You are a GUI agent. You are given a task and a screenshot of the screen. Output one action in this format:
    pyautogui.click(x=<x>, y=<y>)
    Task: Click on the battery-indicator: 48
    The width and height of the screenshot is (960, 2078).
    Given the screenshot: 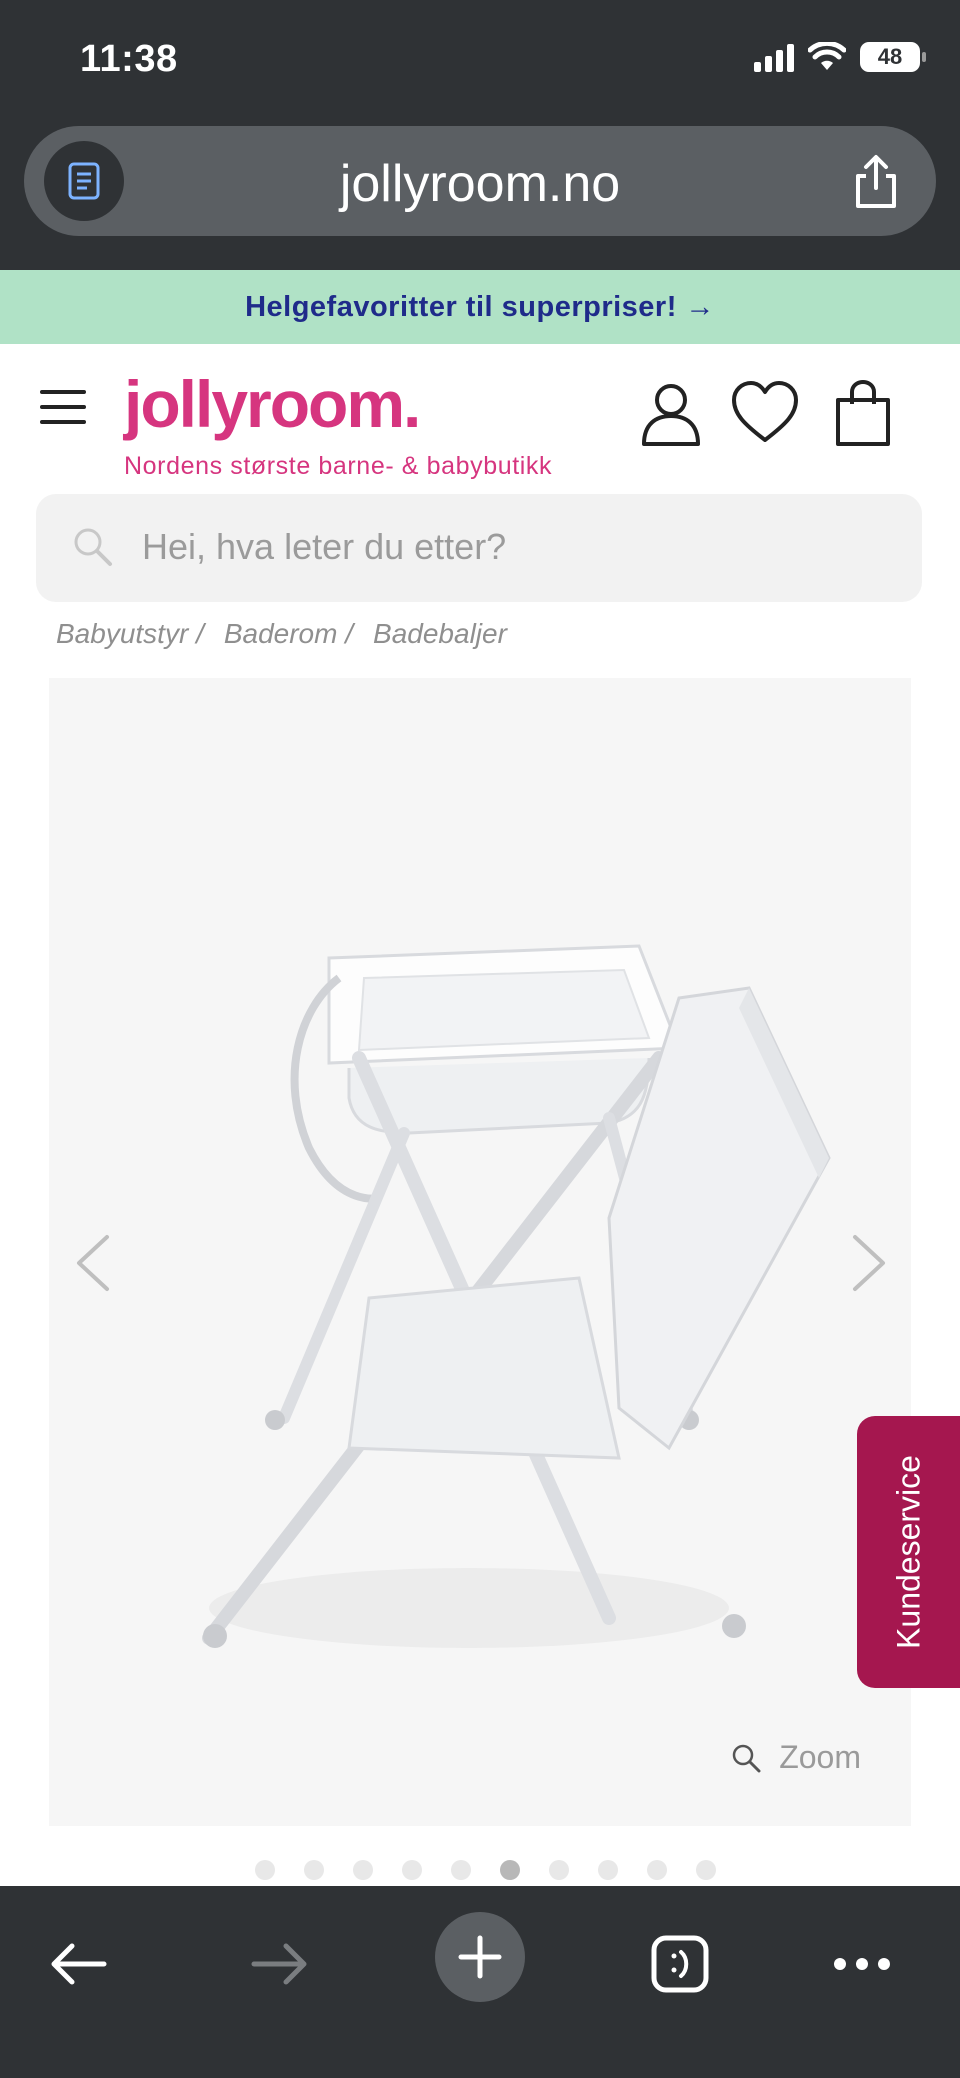 What is the action you would take?
    pyautogui.click(x=893, y=57)
    